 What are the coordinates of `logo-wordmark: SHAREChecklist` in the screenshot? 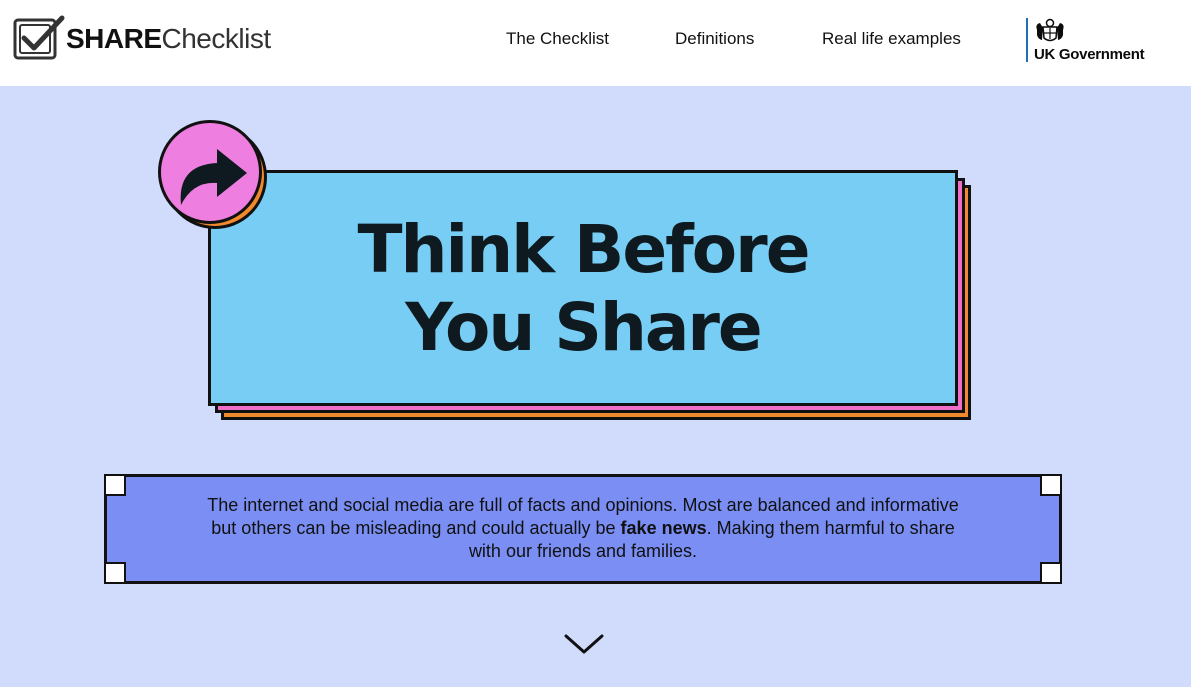 It's located at (168, 39).